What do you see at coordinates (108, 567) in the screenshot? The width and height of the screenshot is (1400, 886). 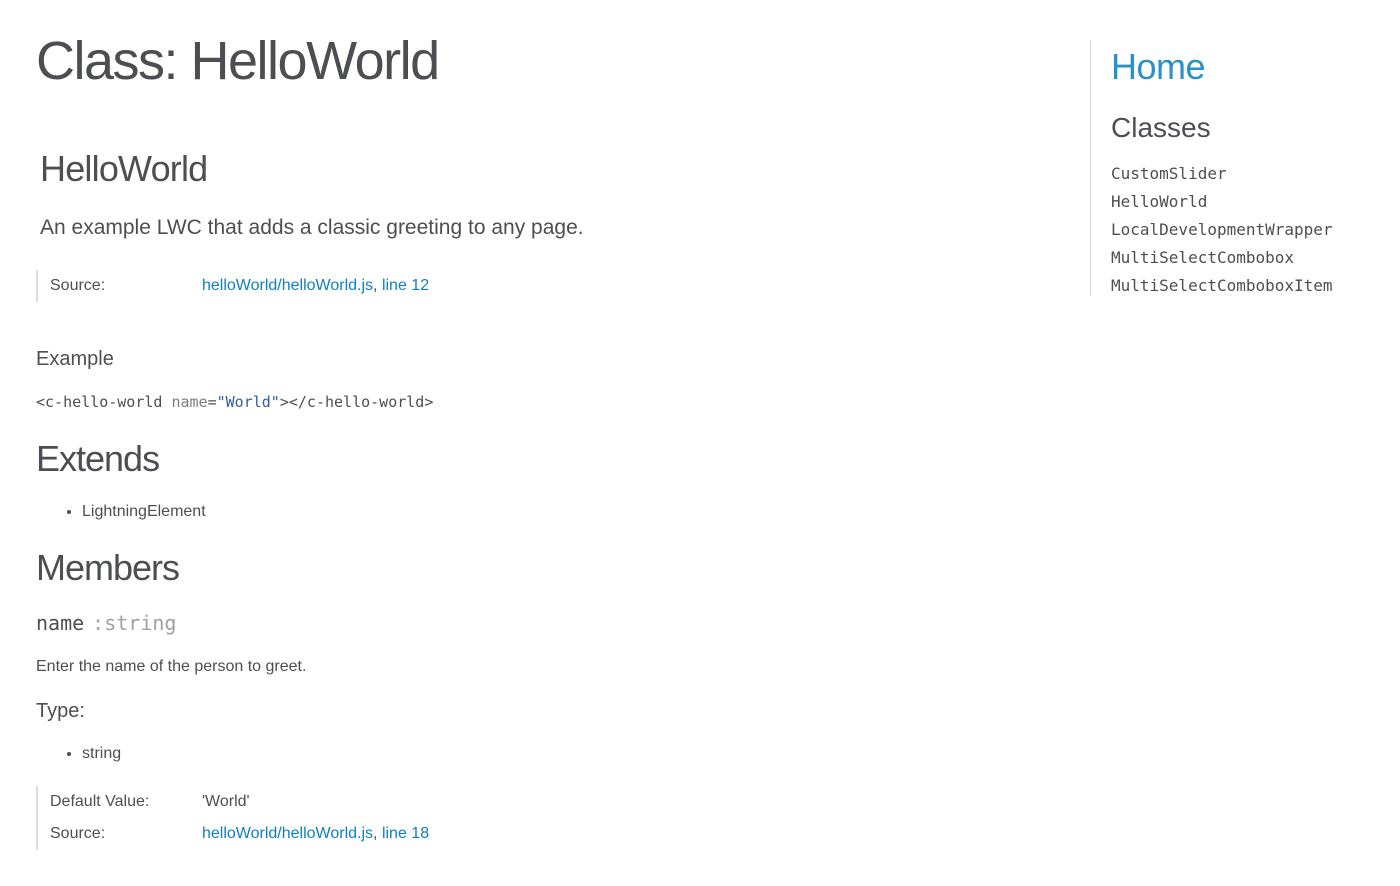 I see `members-heading: Members` at bounding box center [108, 567].